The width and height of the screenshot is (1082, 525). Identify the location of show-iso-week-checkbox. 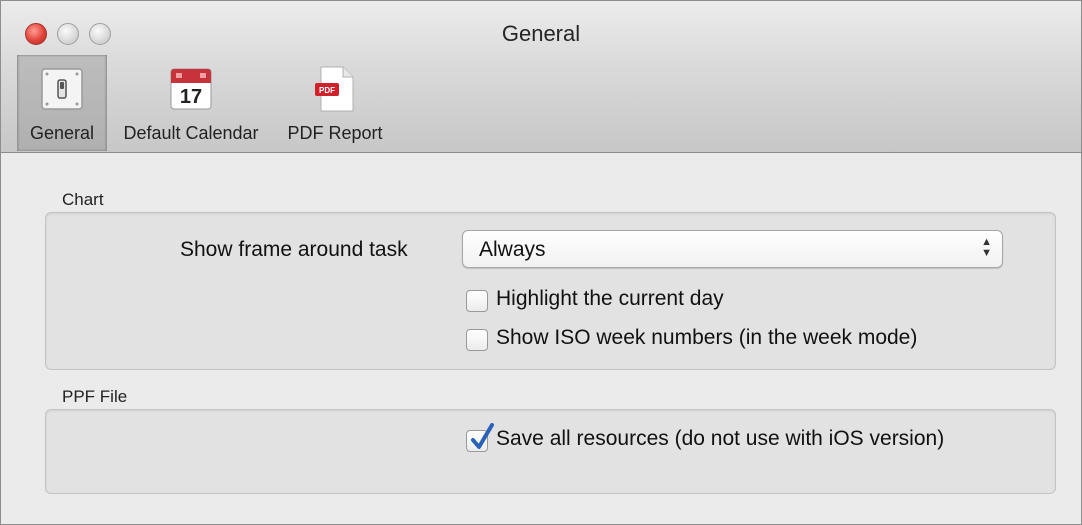
(477, 340).